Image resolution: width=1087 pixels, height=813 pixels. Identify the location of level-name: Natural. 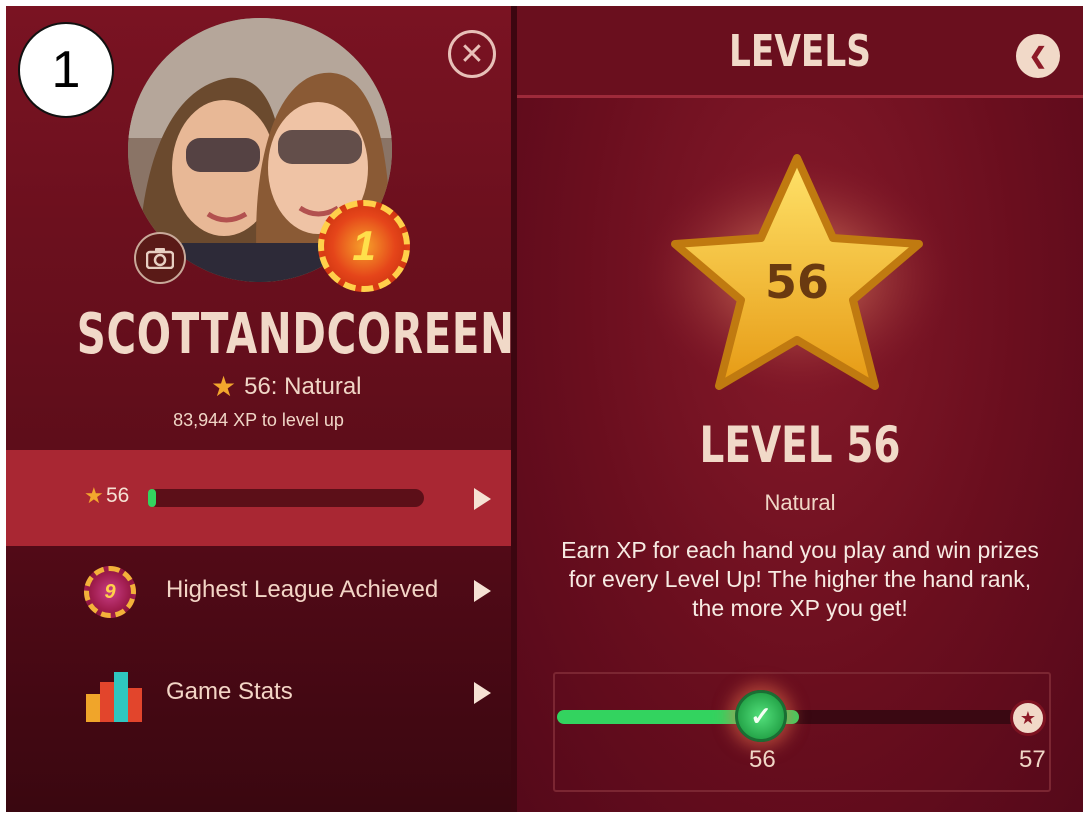
(800, 502).